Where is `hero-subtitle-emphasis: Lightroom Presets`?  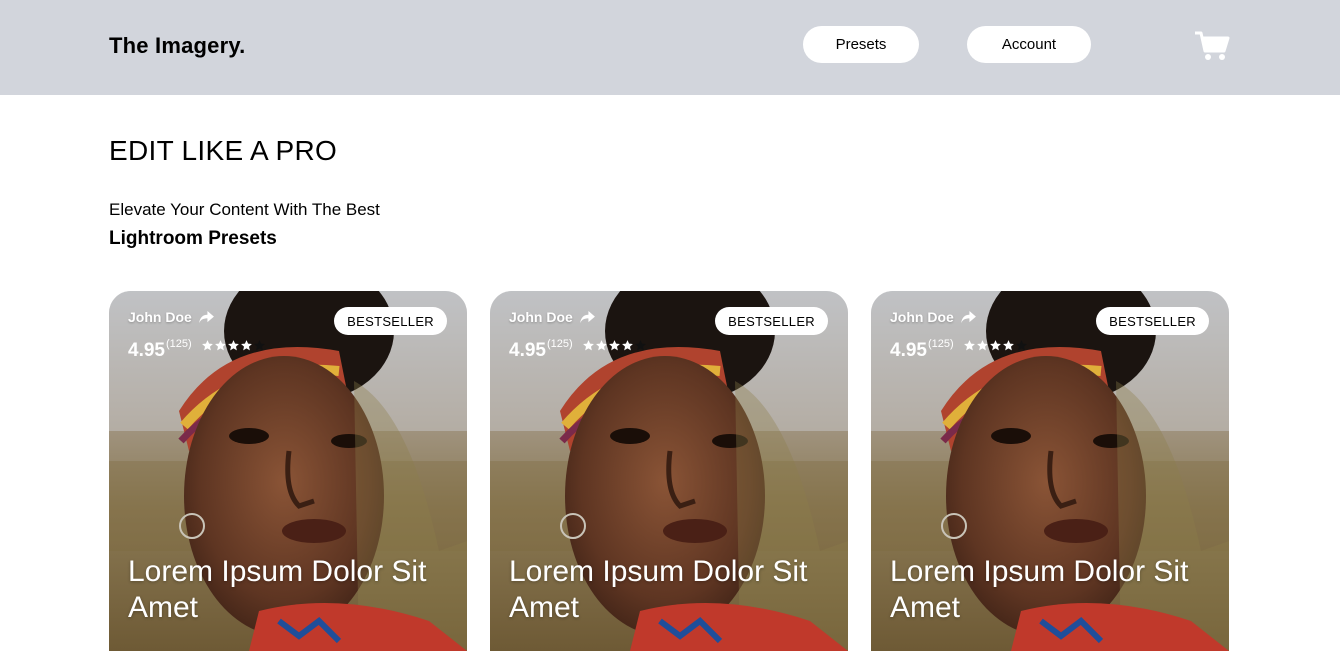
hero-subtitle-emphasis: Lightroom Presets is located at coordinates (193, 238).